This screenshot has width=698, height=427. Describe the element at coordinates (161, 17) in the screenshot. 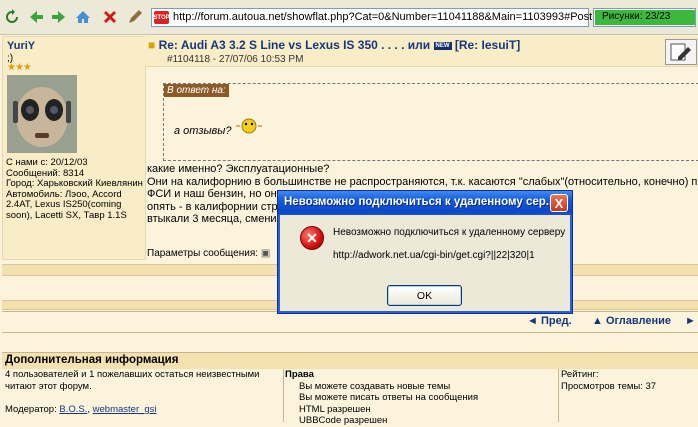

I see `stop-badge-icon: STOP` at that location.